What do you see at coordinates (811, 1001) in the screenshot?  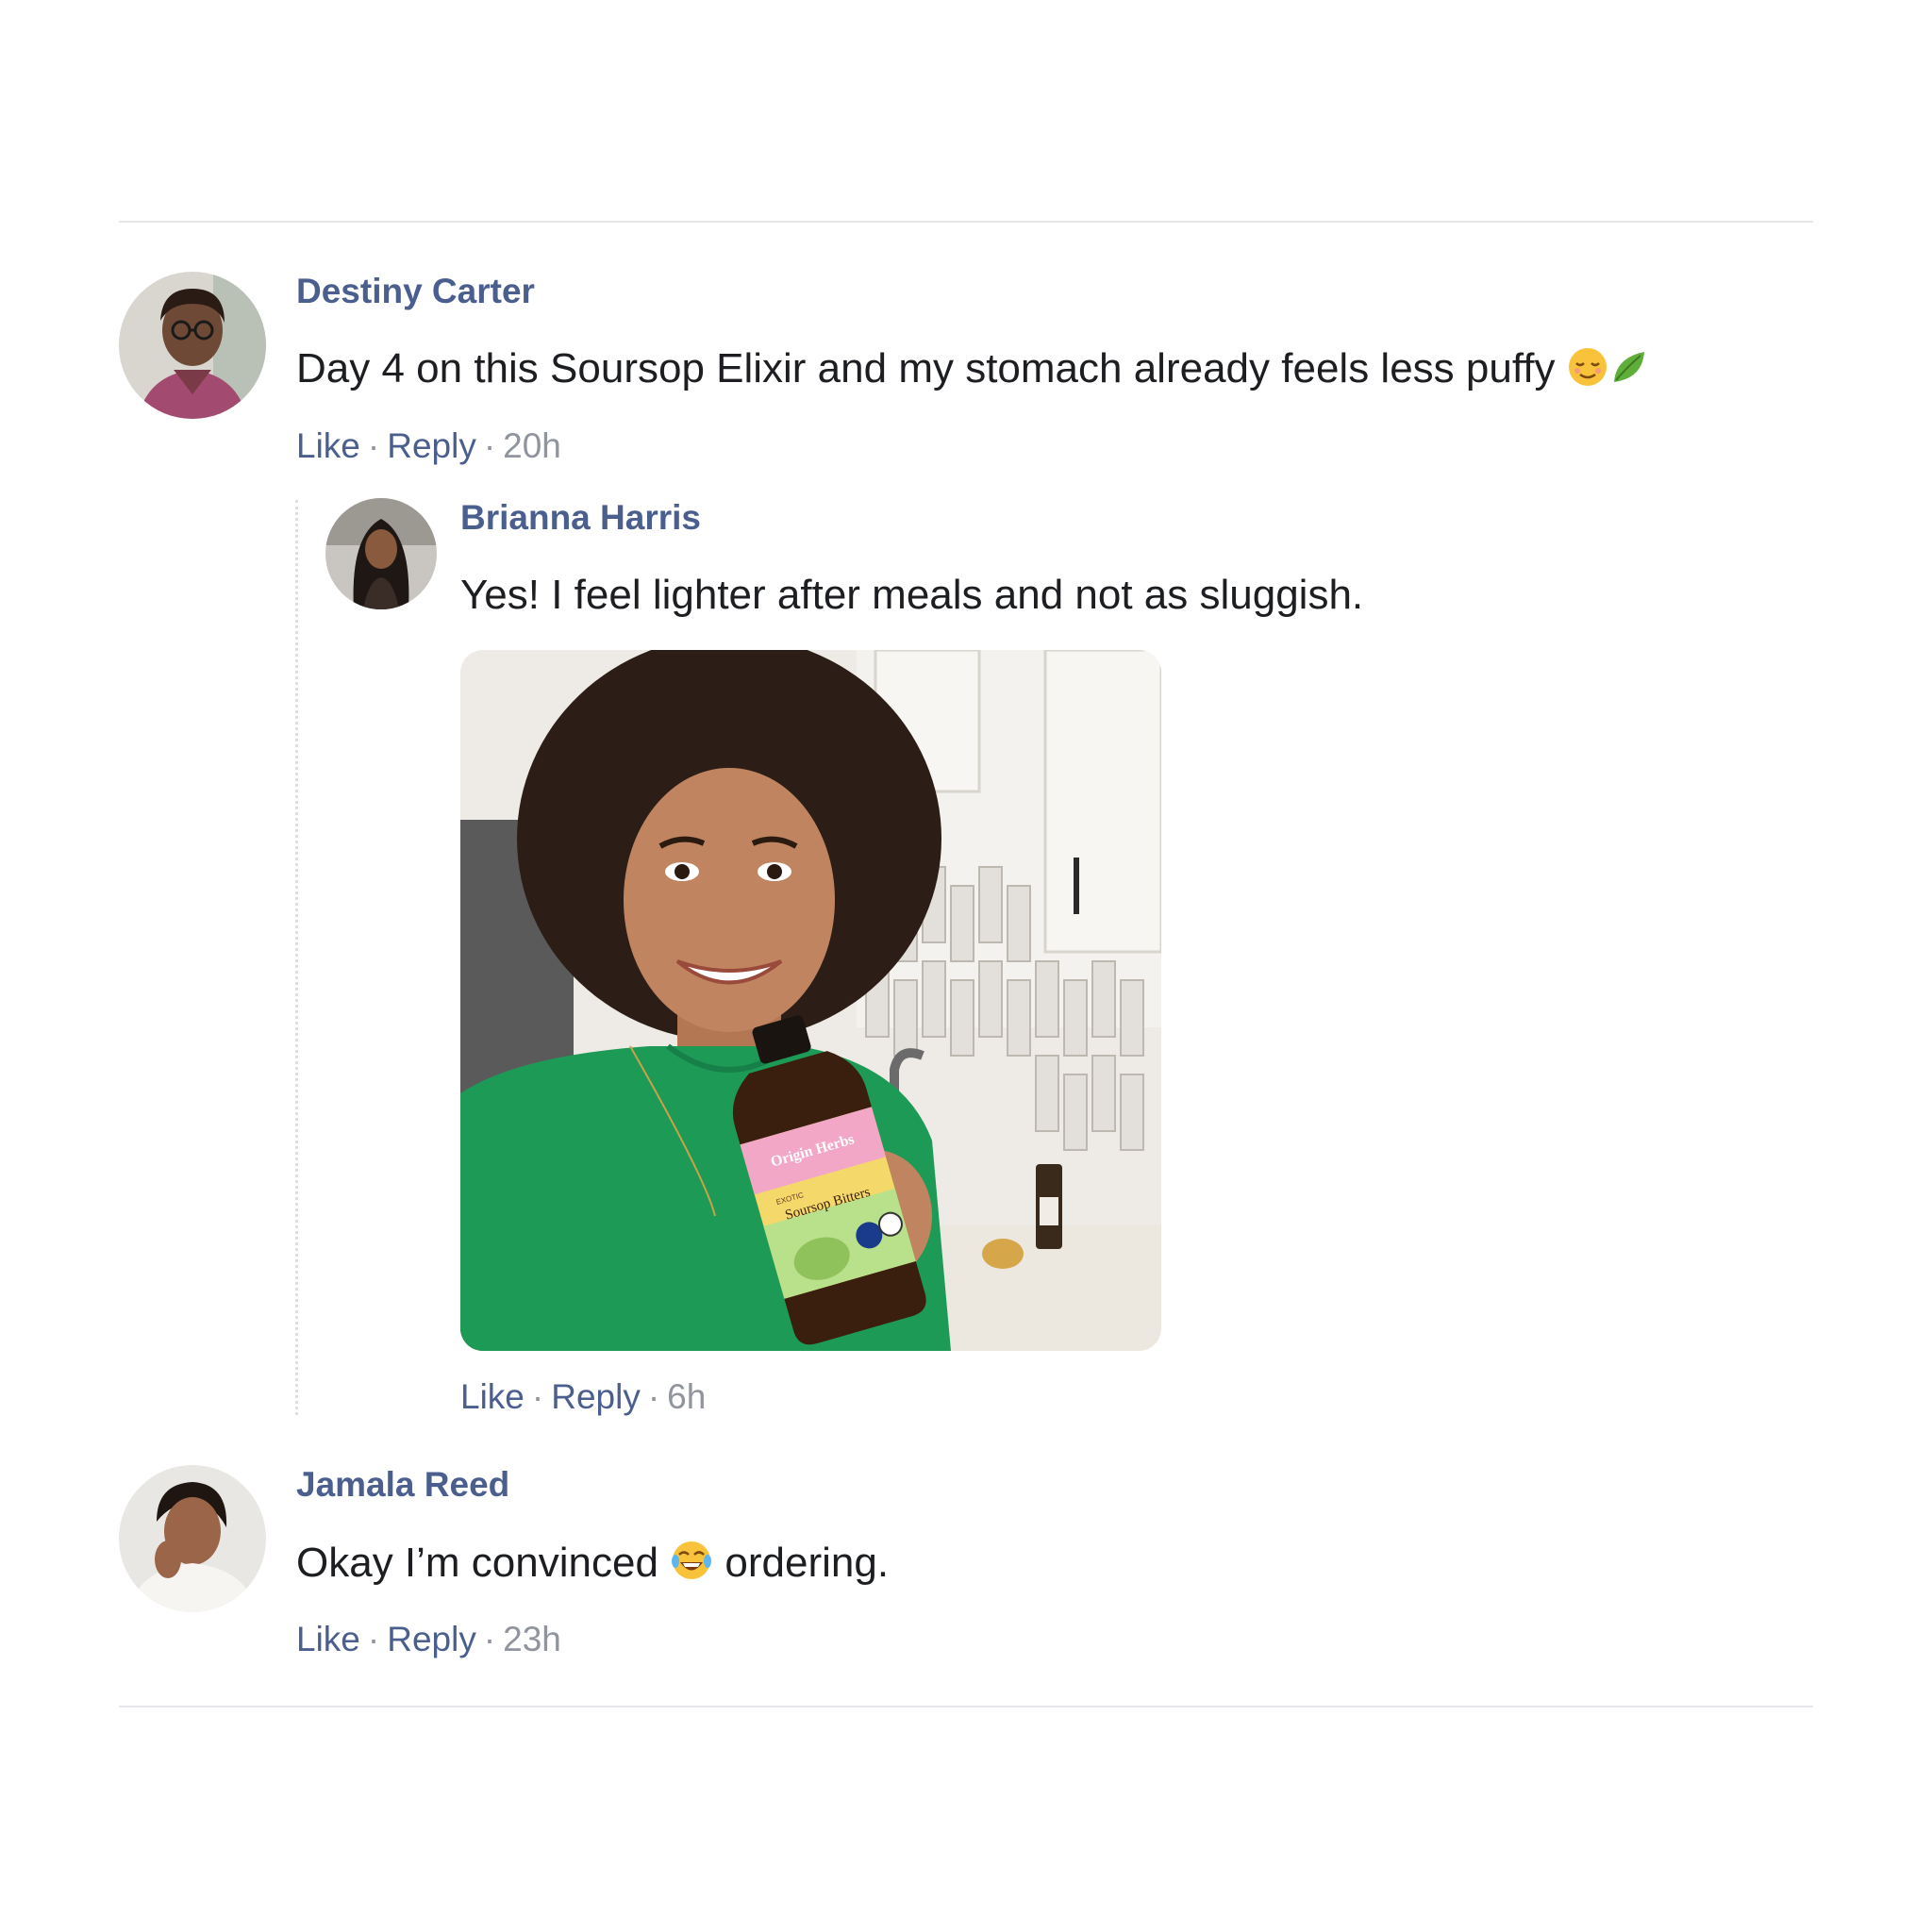 I see `reply-photo: Origin Herbs EXOTIC Soursop Bitters` at bounding box center [811, 1001].